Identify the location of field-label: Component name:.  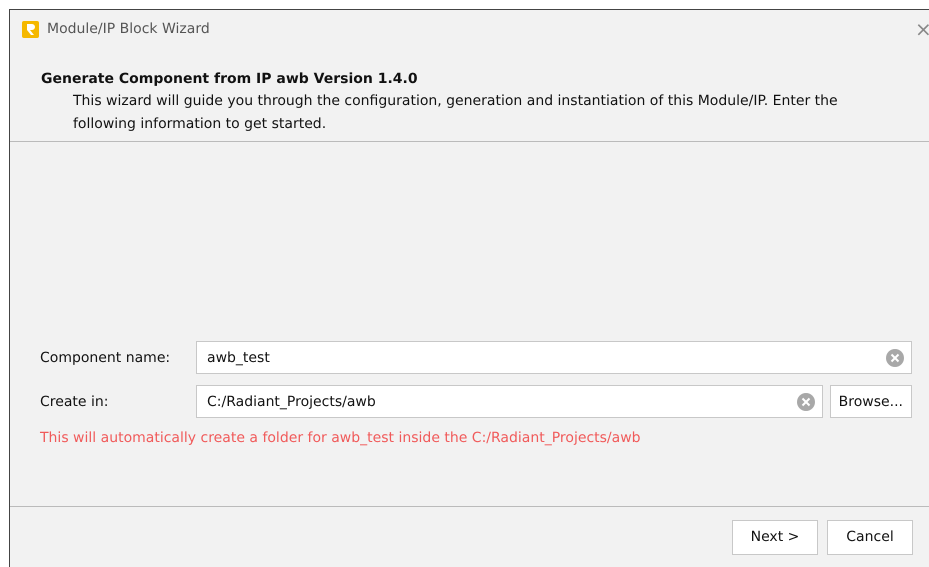
(106, 358).